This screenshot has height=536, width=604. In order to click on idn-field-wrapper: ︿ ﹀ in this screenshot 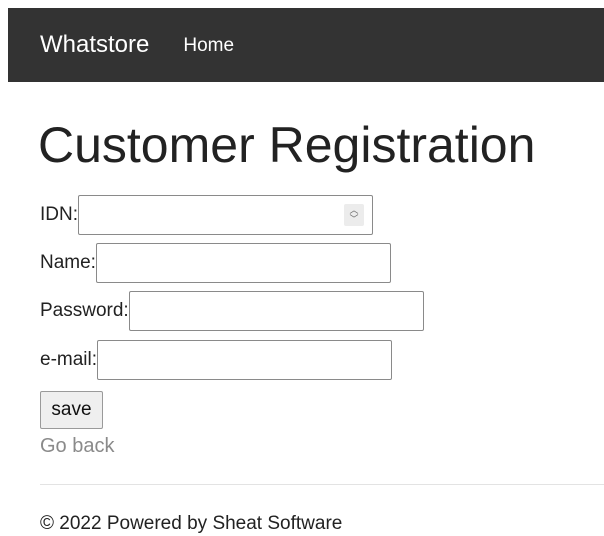, I will do `click(225, 215)`.